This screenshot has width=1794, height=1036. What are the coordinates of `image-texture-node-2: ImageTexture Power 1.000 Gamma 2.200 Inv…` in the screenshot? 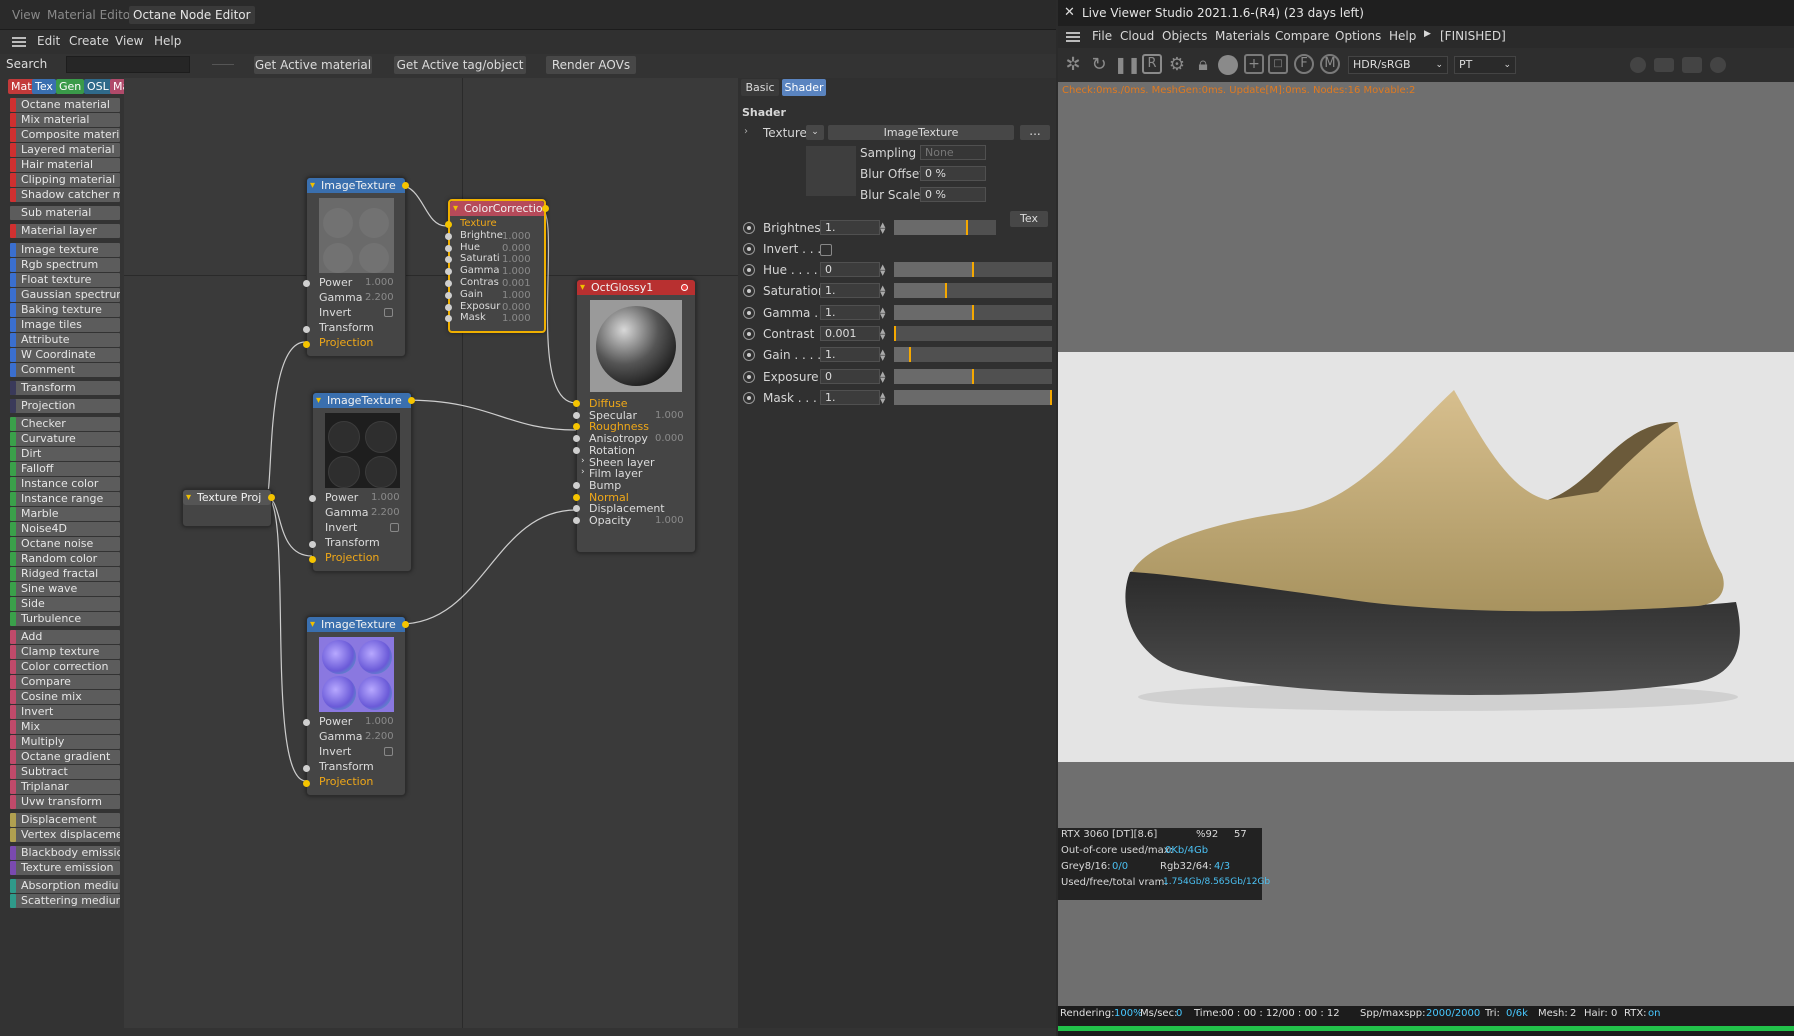 It's located at (362, 482).